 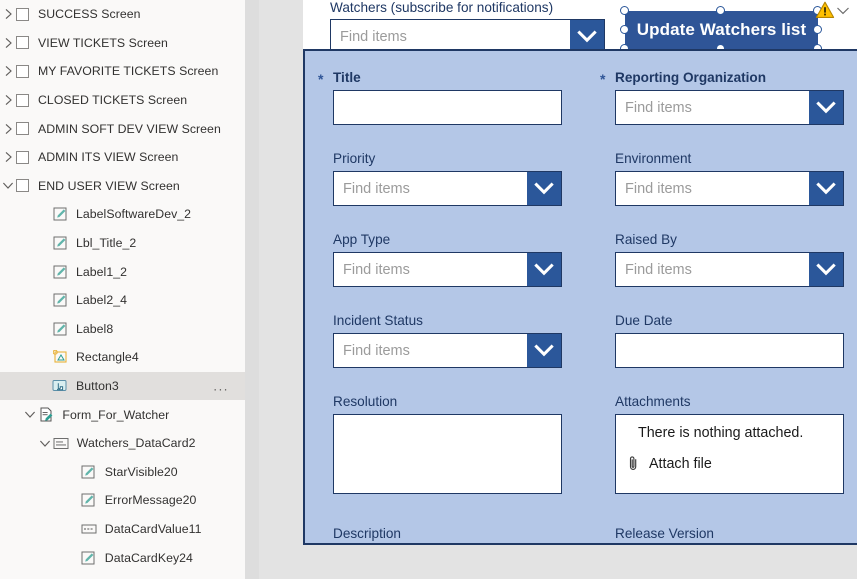 I want to click on resize-handle-n, so click(x=720, y=10).